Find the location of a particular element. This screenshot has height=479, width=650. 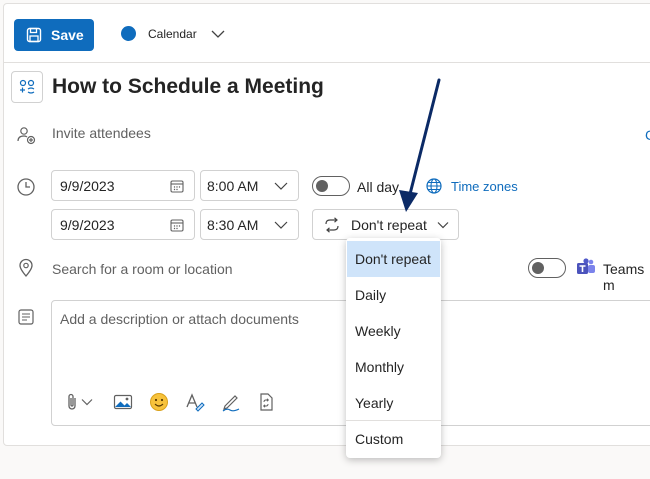

location-icon is located at coordinates (26, 268).